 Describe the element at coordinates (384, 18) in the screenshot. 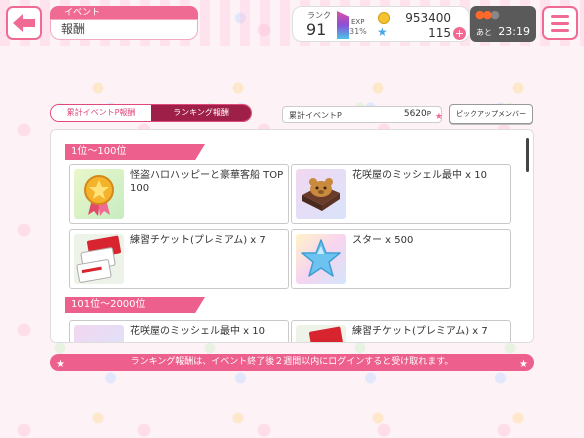

I see `coin-icon` at that location.